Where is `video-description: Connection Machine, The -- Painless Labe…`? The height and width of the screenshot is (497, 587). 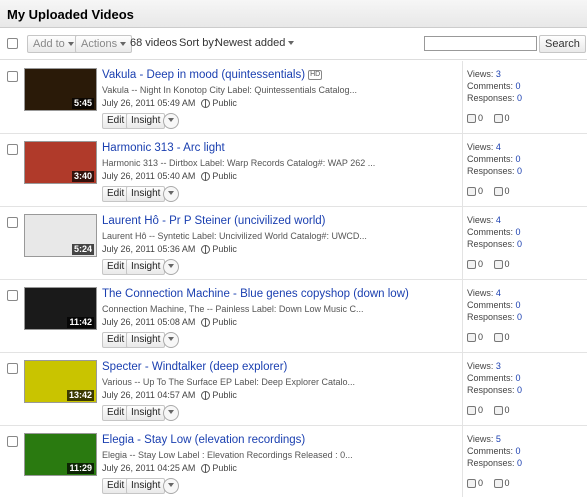 video-description: Connection Machine, The -- Painless Labe… is located at coordinates (233, 309).